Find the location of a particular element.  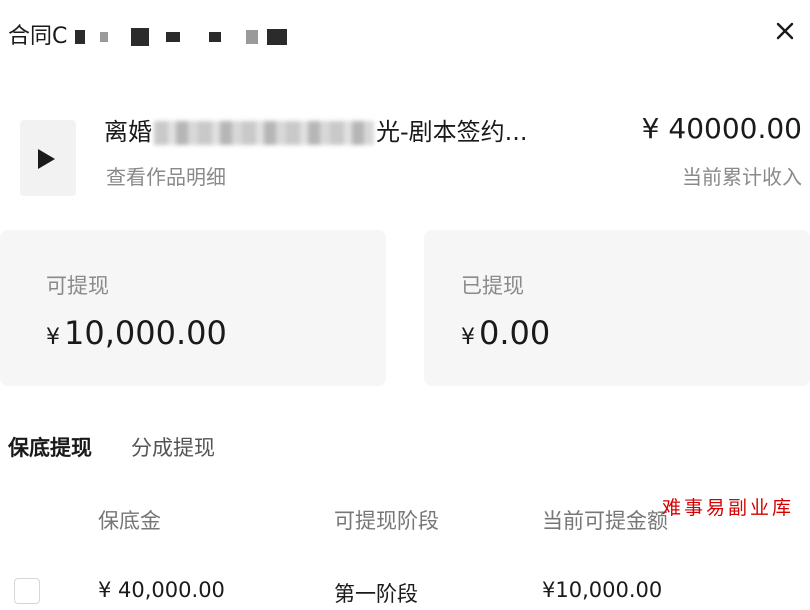

withdrawn-value: ¥0.00 is located at coordinates (505, 333).